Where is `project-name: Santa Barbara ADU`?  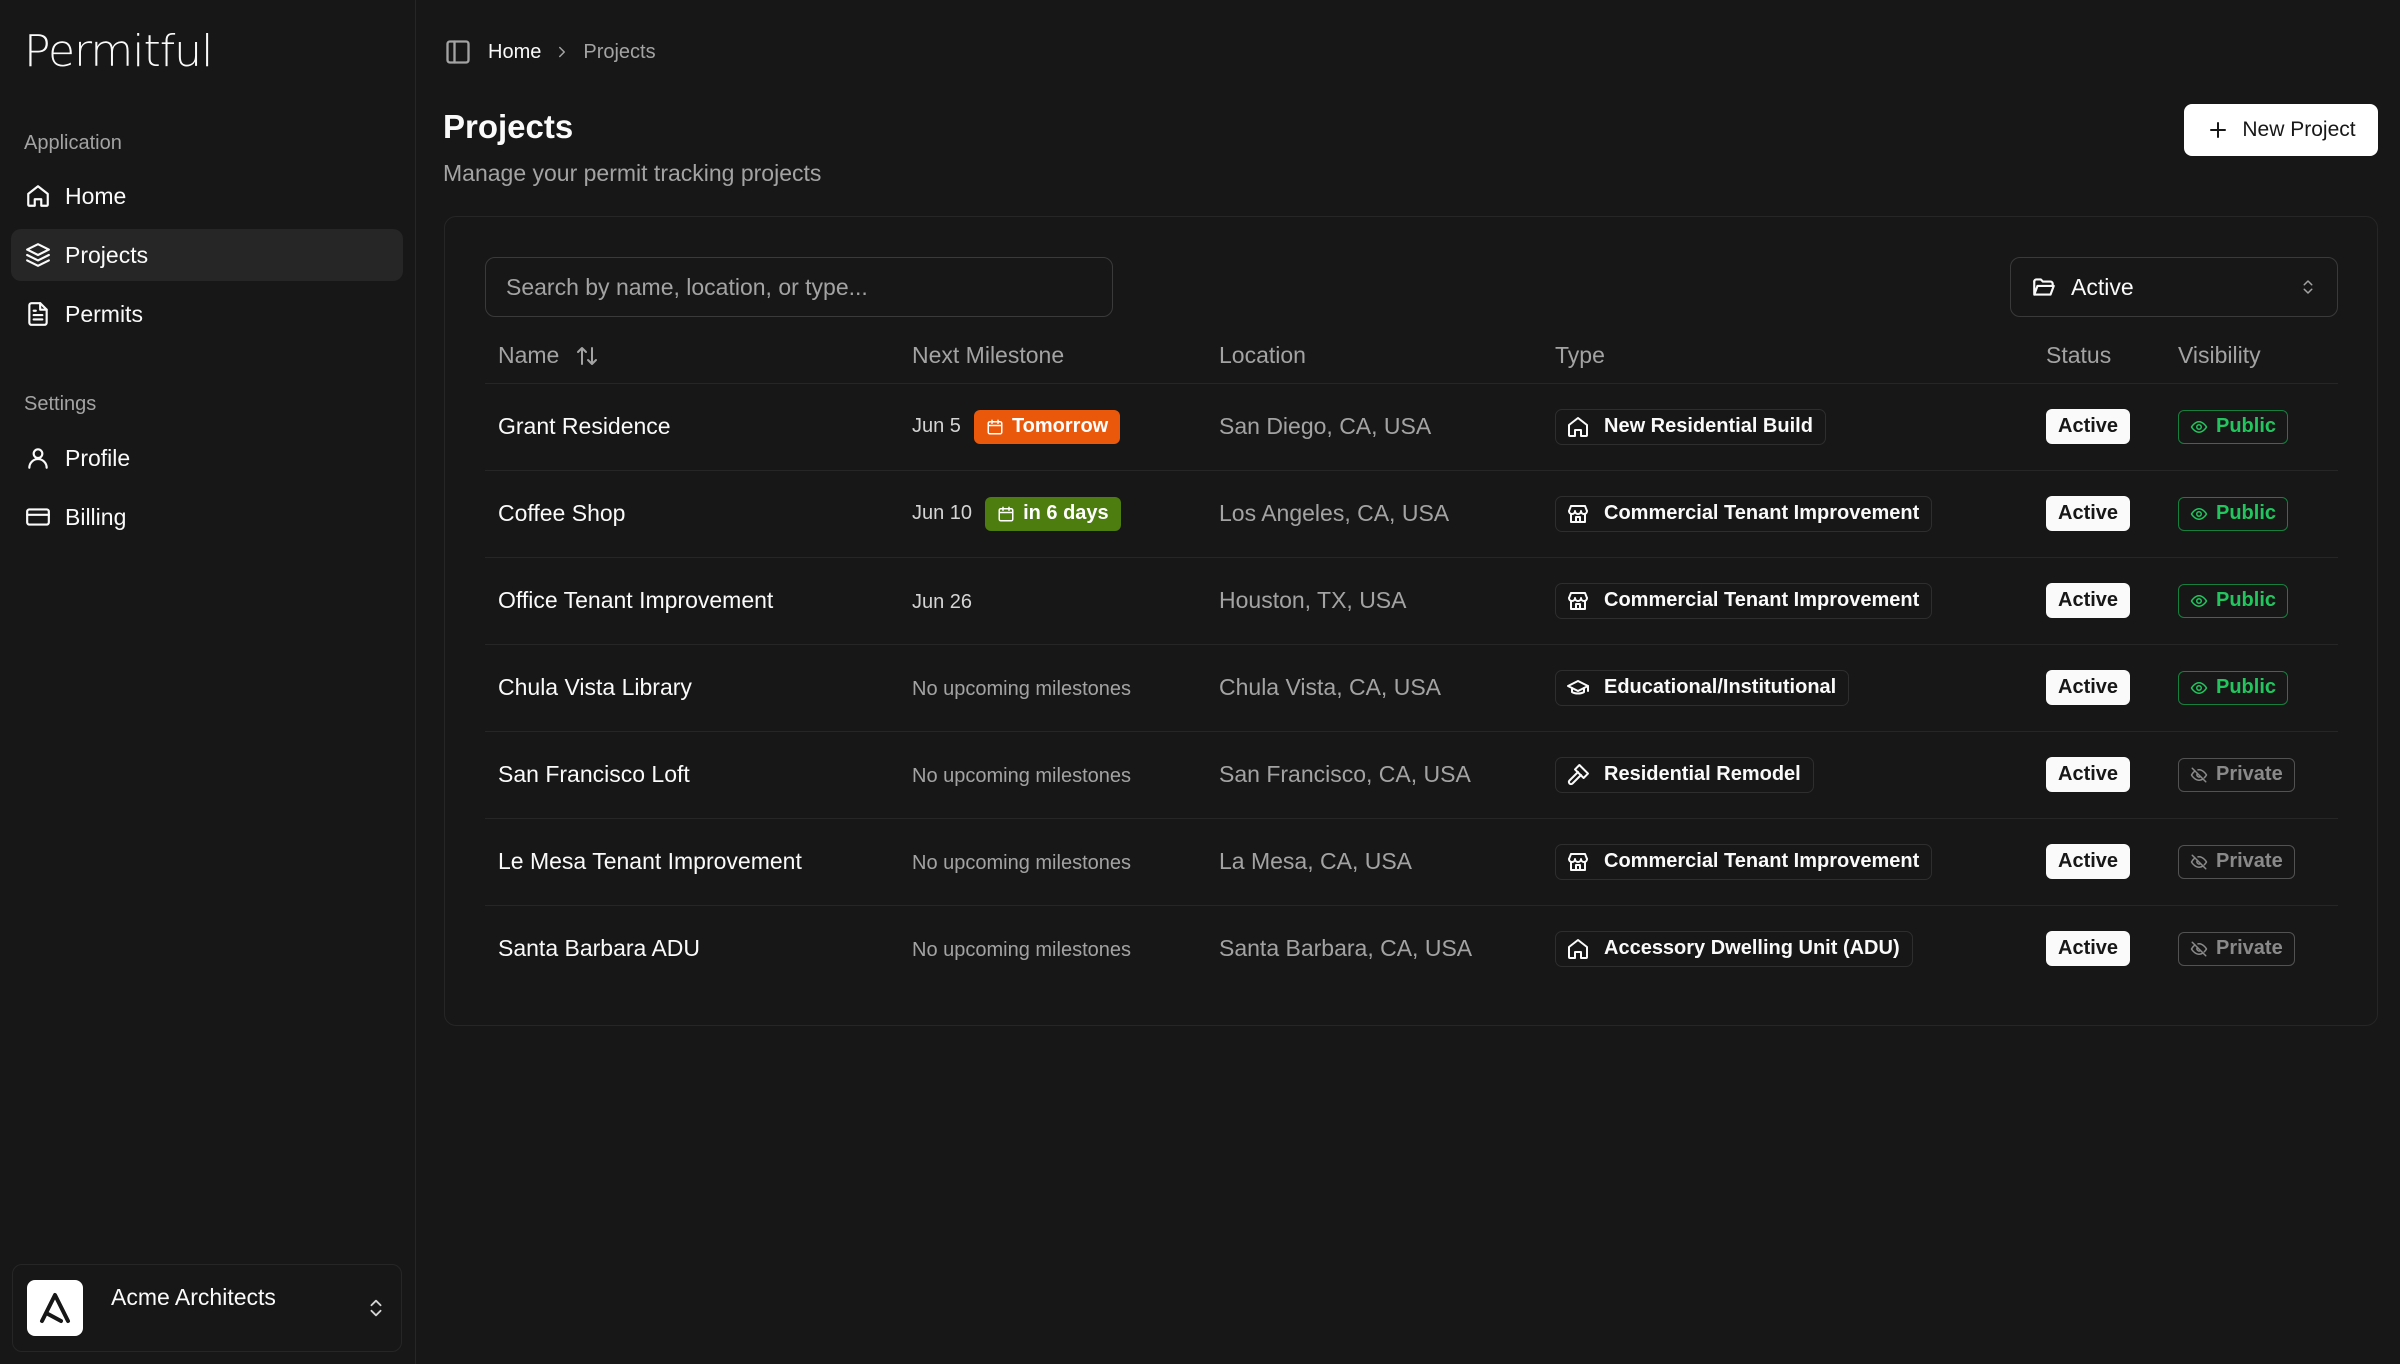 project-name: Santa Barbara ADU is located at coordinates (692, 948).